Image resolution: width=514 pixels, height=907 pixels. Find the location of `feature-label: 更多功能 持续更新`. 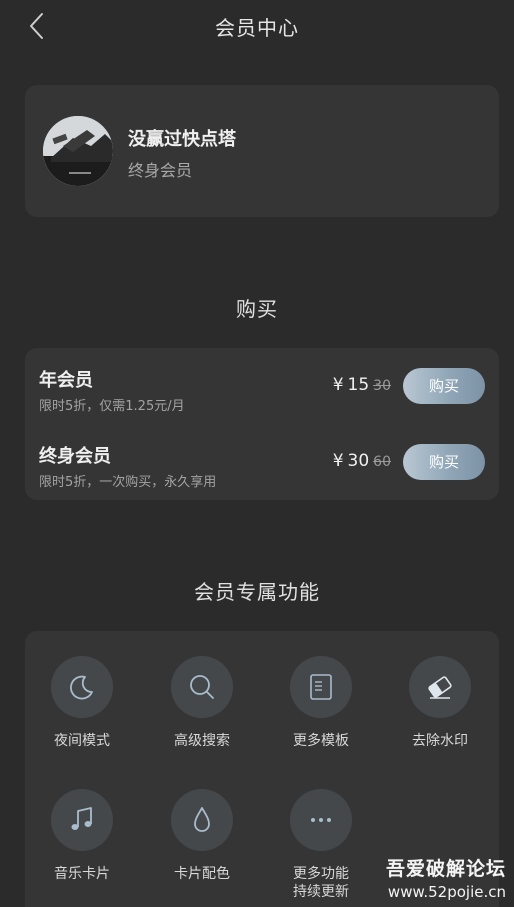

feature-label: 更多功能 持续更新 is located at coordinates (321, 883).